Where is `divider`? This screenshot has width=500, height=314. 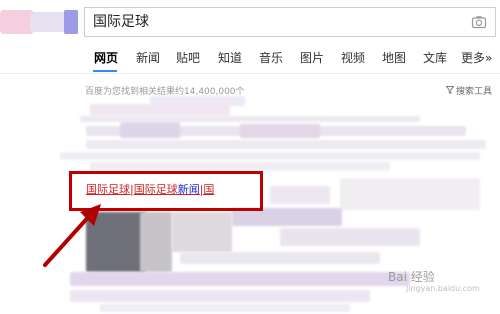
divider is located at coordinates (250, 73).